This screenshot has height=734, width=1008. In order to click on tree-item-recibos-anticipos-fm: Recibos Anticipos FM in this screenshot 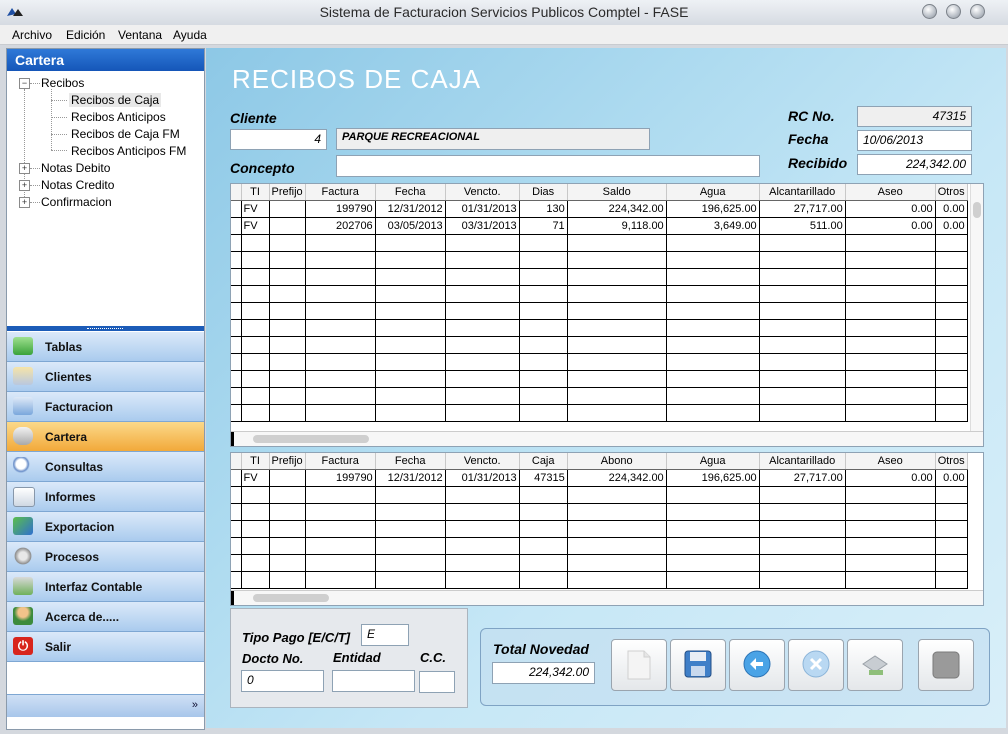, I will do `click(128, 151)`.